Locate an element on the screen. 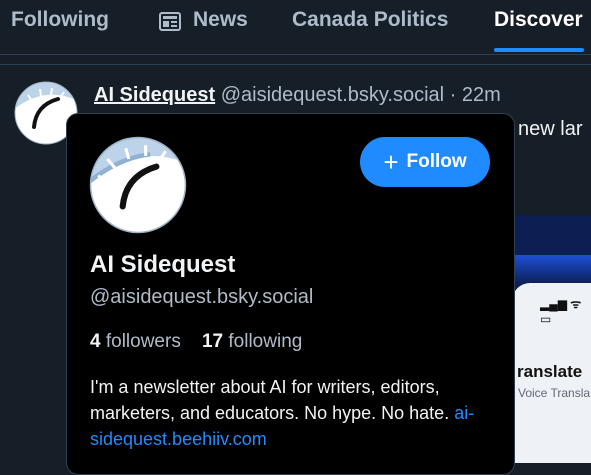 This screenshot has width=591, height=475. post-author-handle: @aisidequest.bsky.social is located at coordinates (332, 95).